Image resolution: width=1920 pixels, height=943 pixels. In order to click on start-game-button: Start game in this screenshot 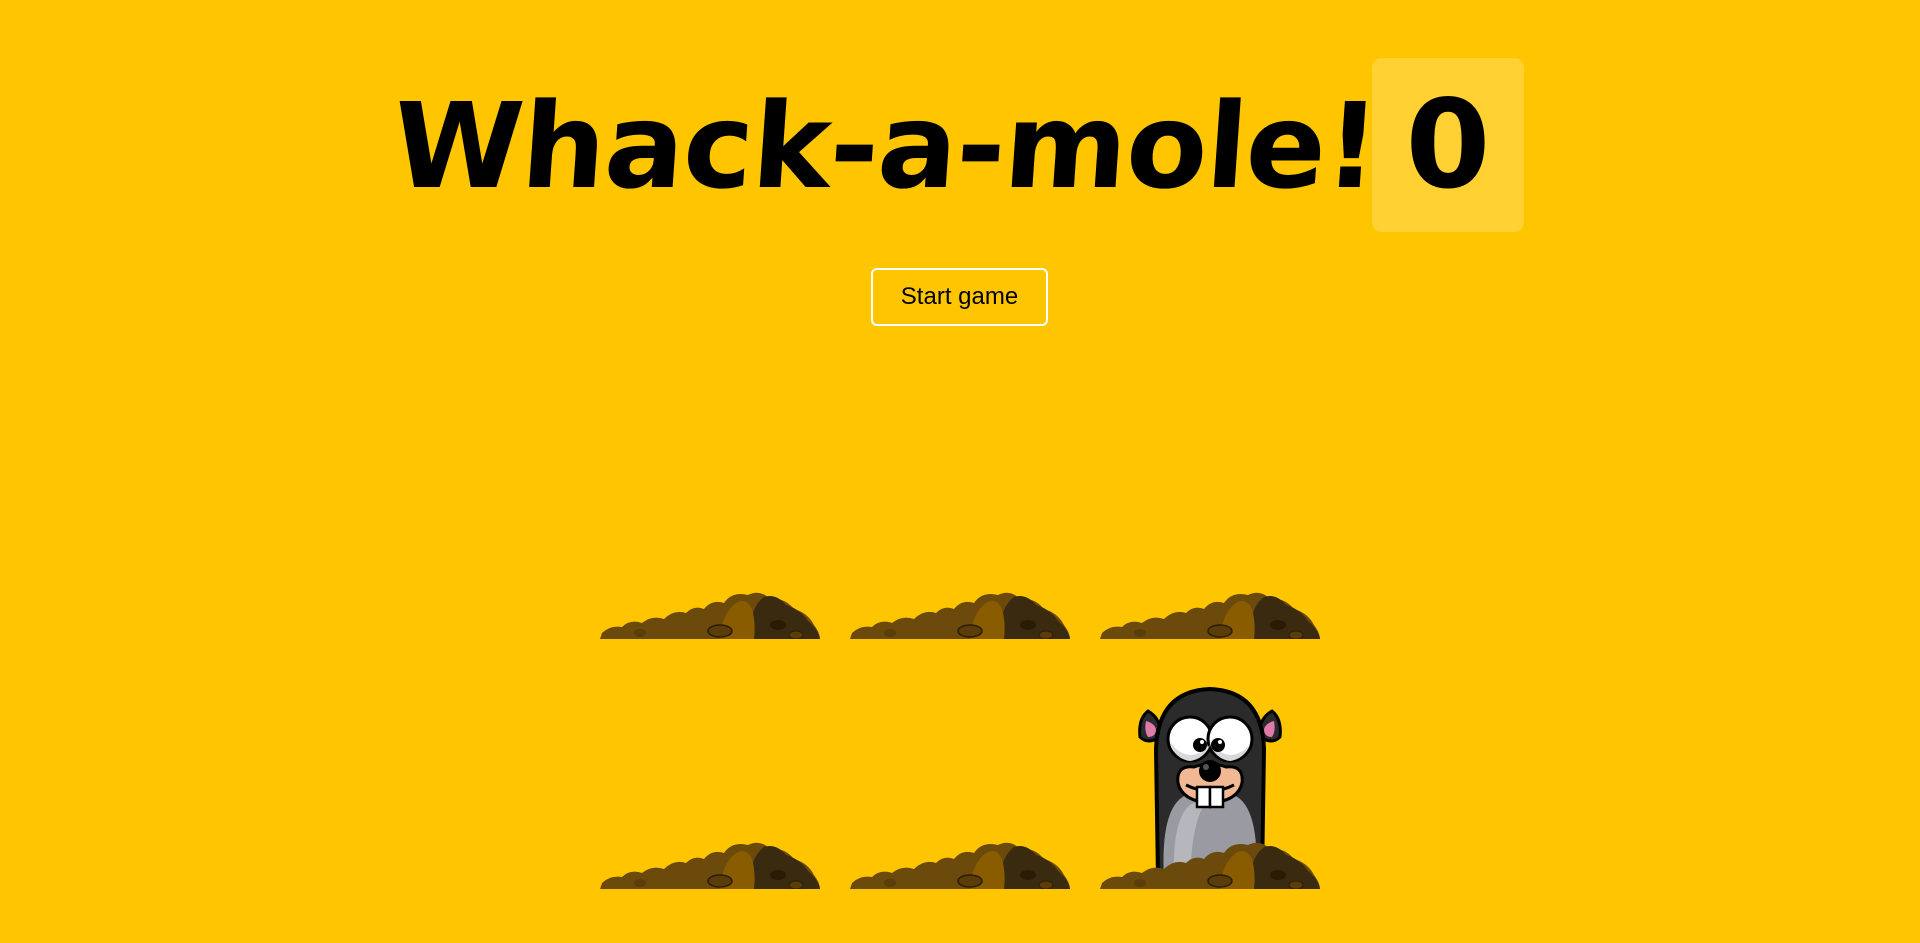, I will do `click(959, 297)`.